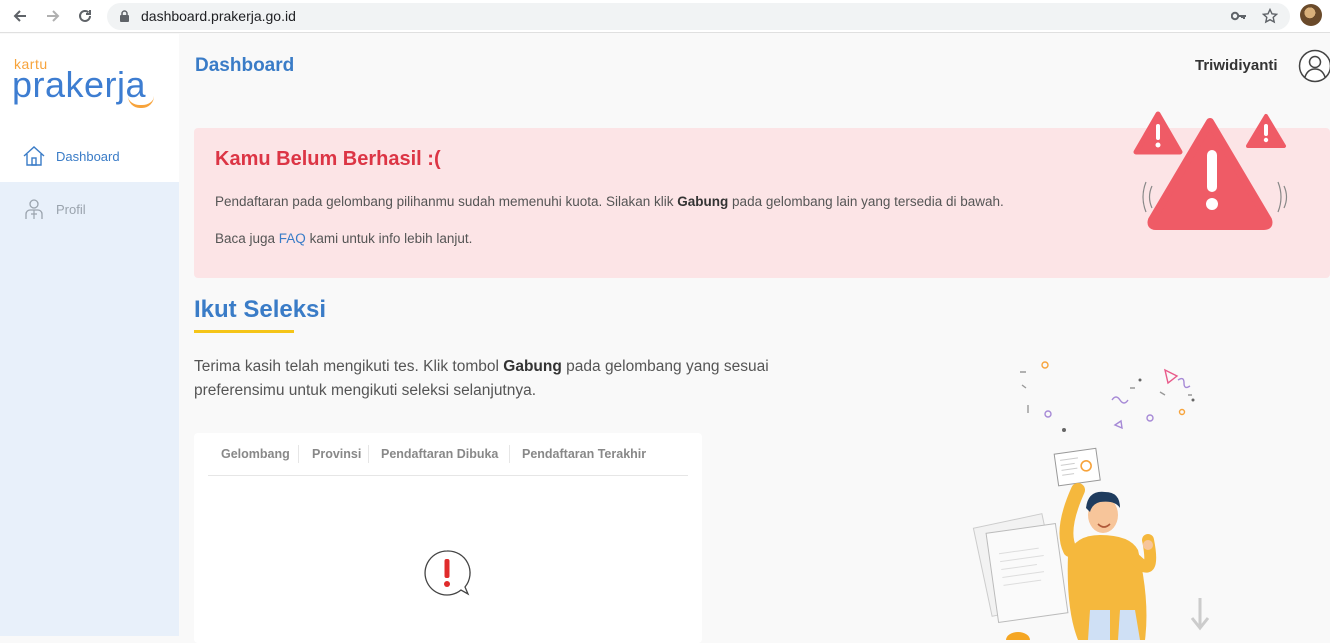  I want to click on reload-icon, so click(85, 16).